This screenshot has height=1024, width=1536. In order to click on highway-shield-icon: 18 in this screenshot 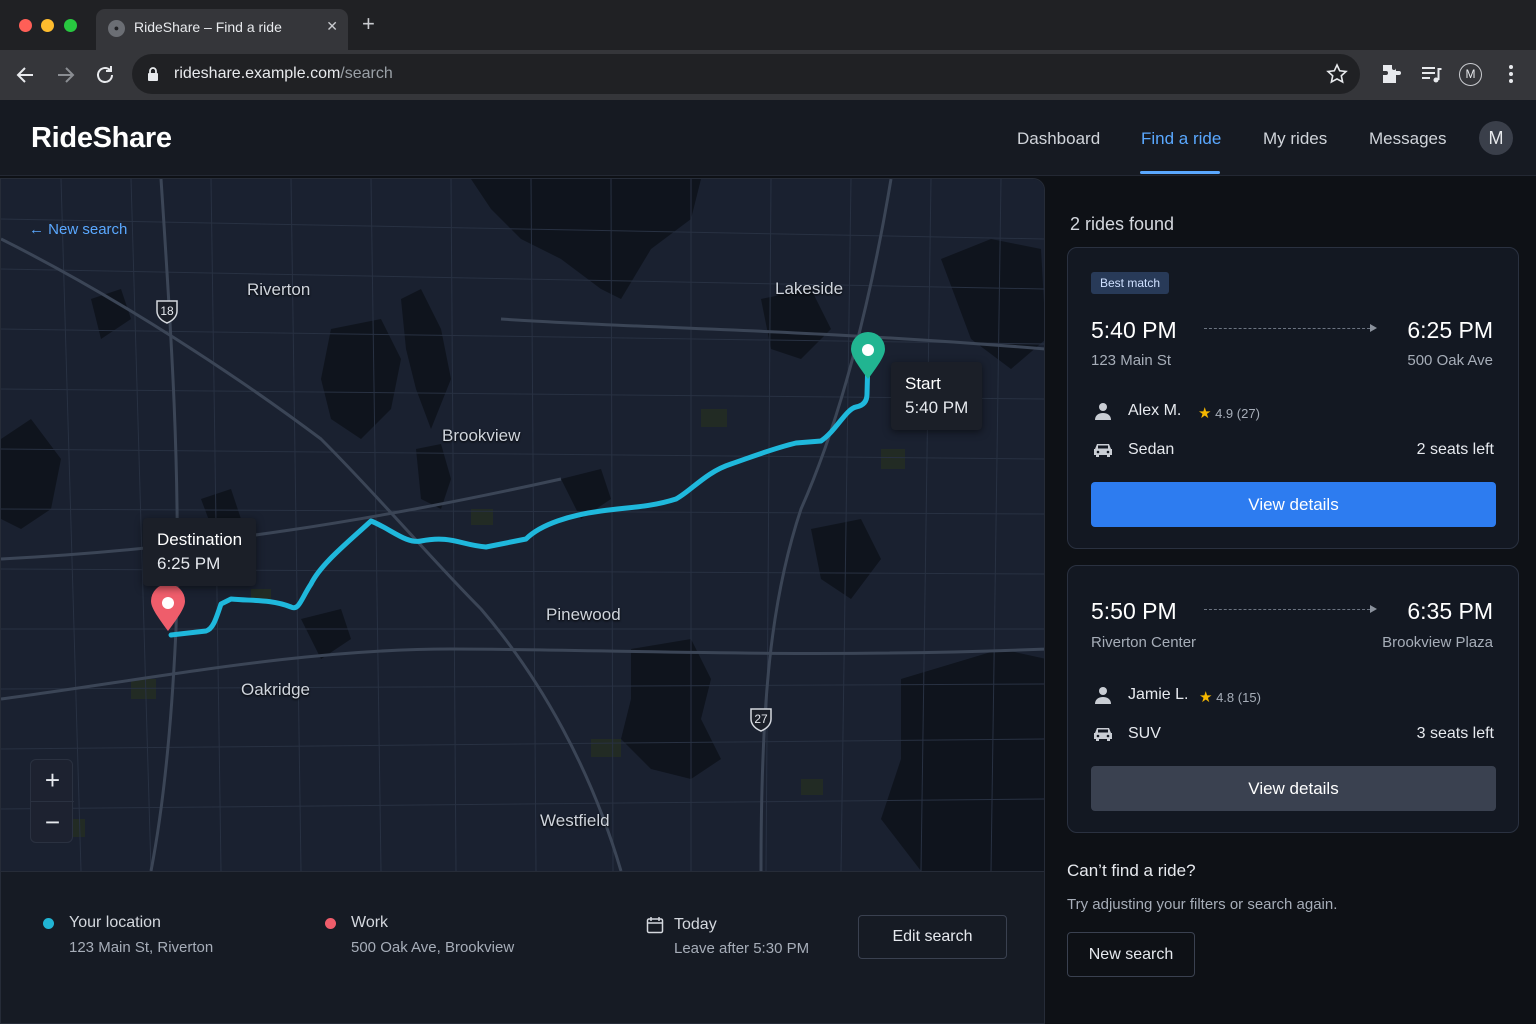, I will do `click(167, 311)`.